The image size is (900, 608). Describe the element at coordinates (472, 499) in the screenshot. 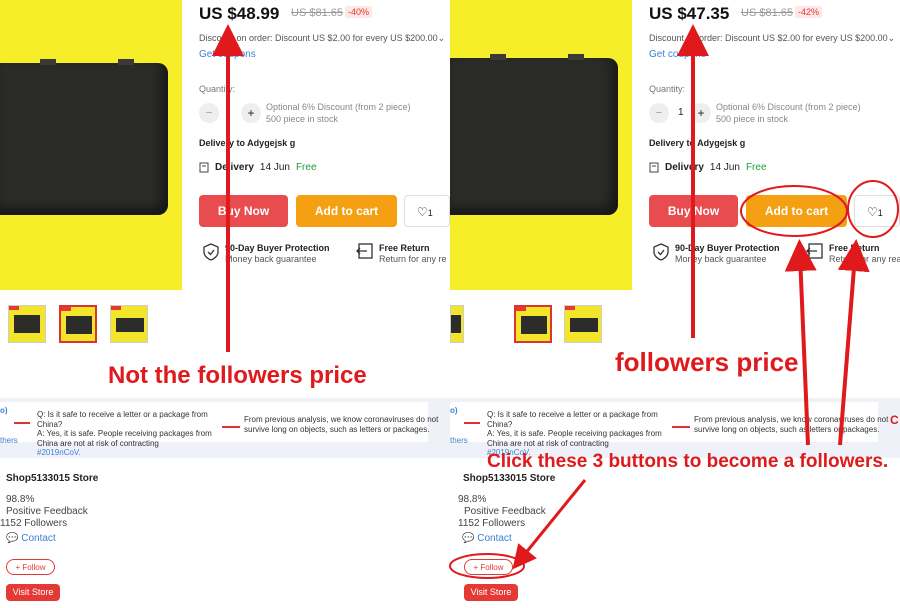

I see `feedback-percentage: 98.8%` at that location.